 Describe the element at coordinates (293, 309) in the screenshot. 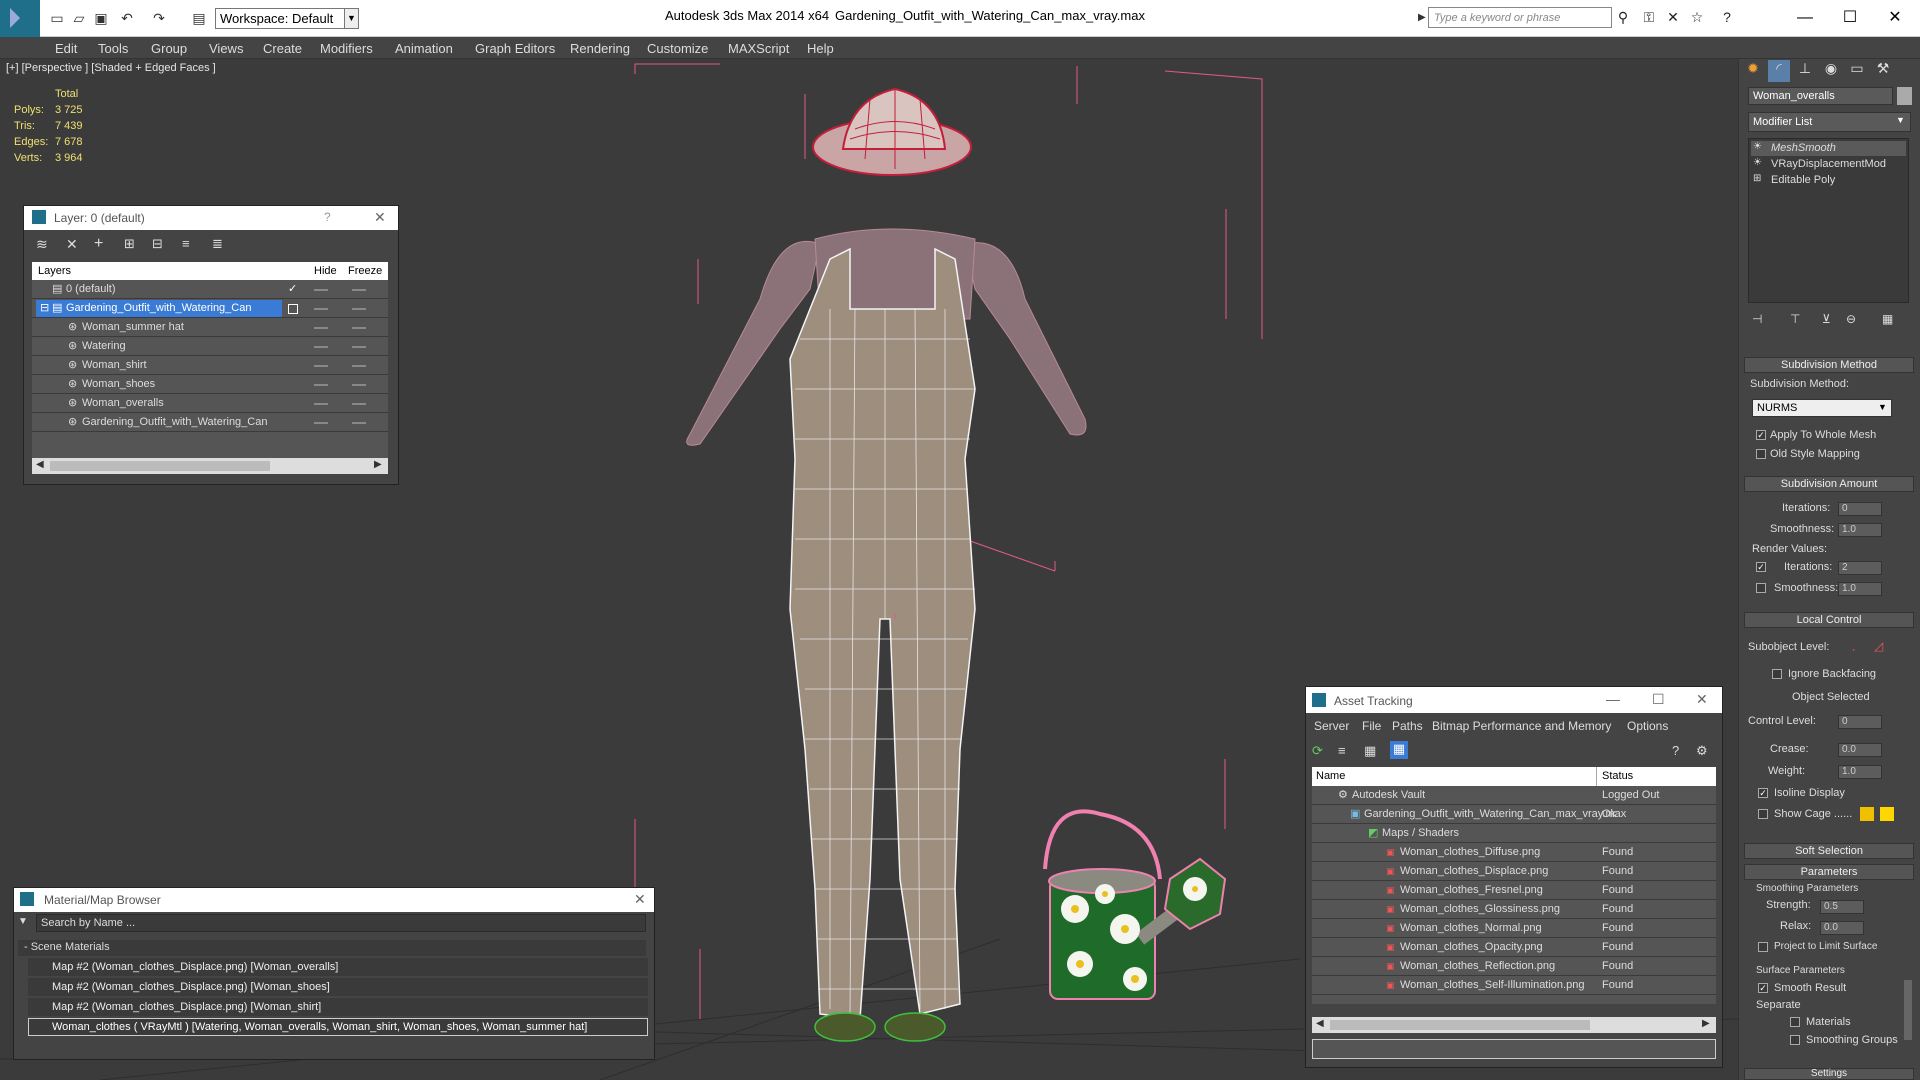

I see `make-current-toggle` at that location.